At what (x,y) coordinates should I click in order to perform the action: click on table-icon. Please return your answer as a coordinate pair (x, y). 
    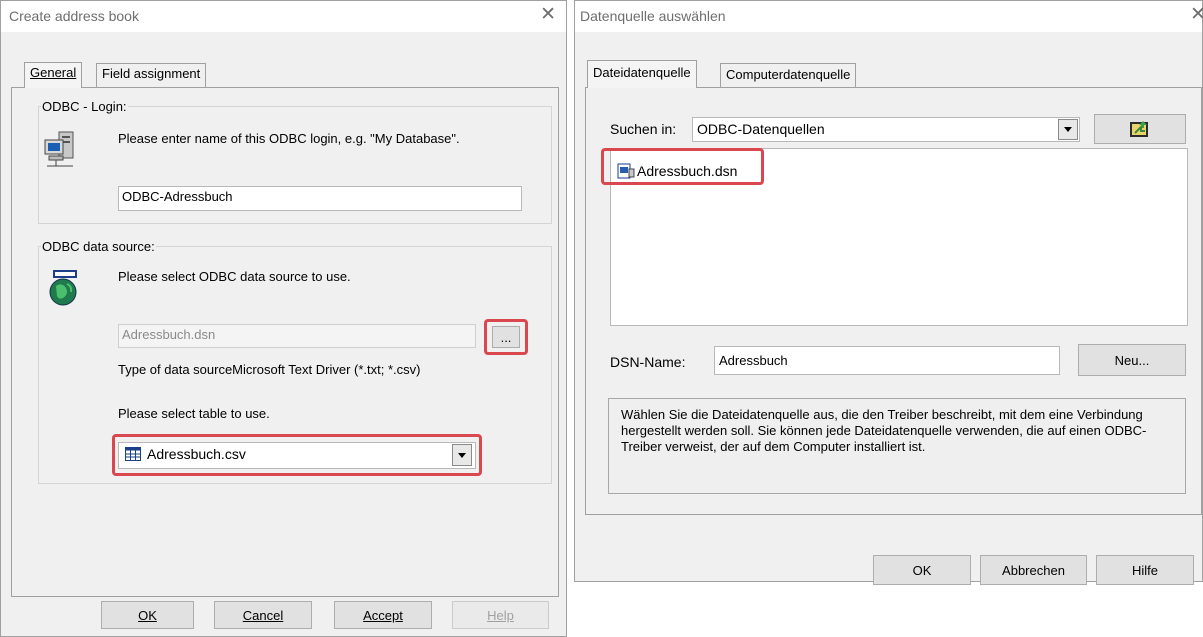
    Looking at the image, I should click on (133, 454).